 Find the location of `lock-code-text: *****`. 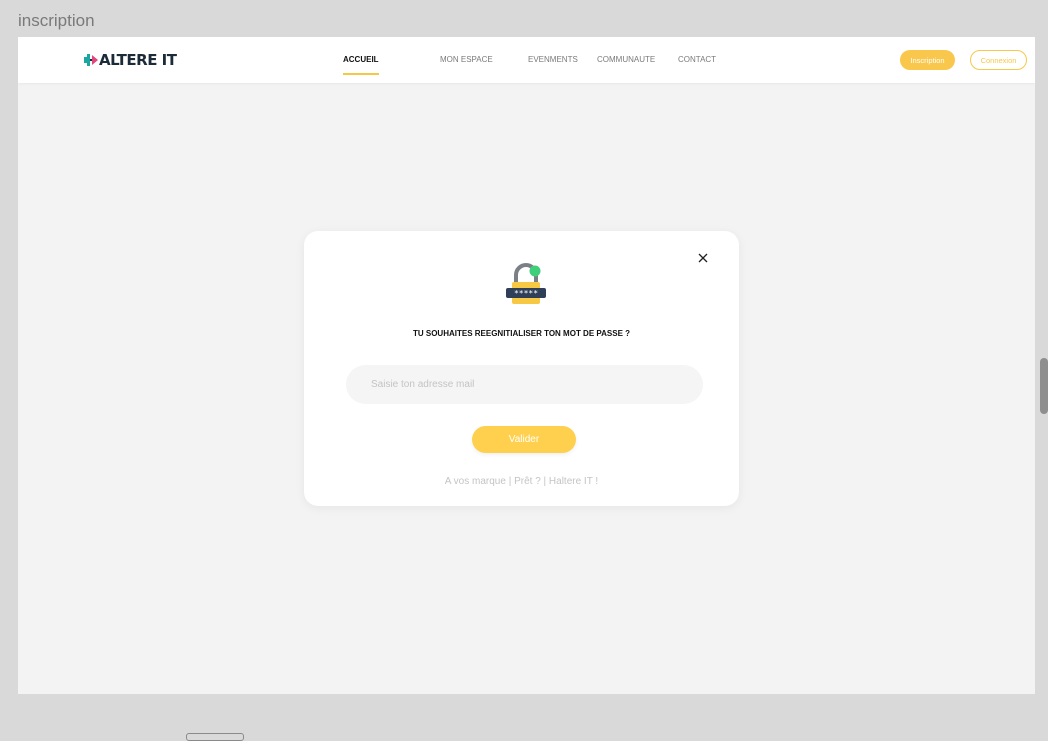

lock-code-text: ***** is located at coordinates (526, 293).